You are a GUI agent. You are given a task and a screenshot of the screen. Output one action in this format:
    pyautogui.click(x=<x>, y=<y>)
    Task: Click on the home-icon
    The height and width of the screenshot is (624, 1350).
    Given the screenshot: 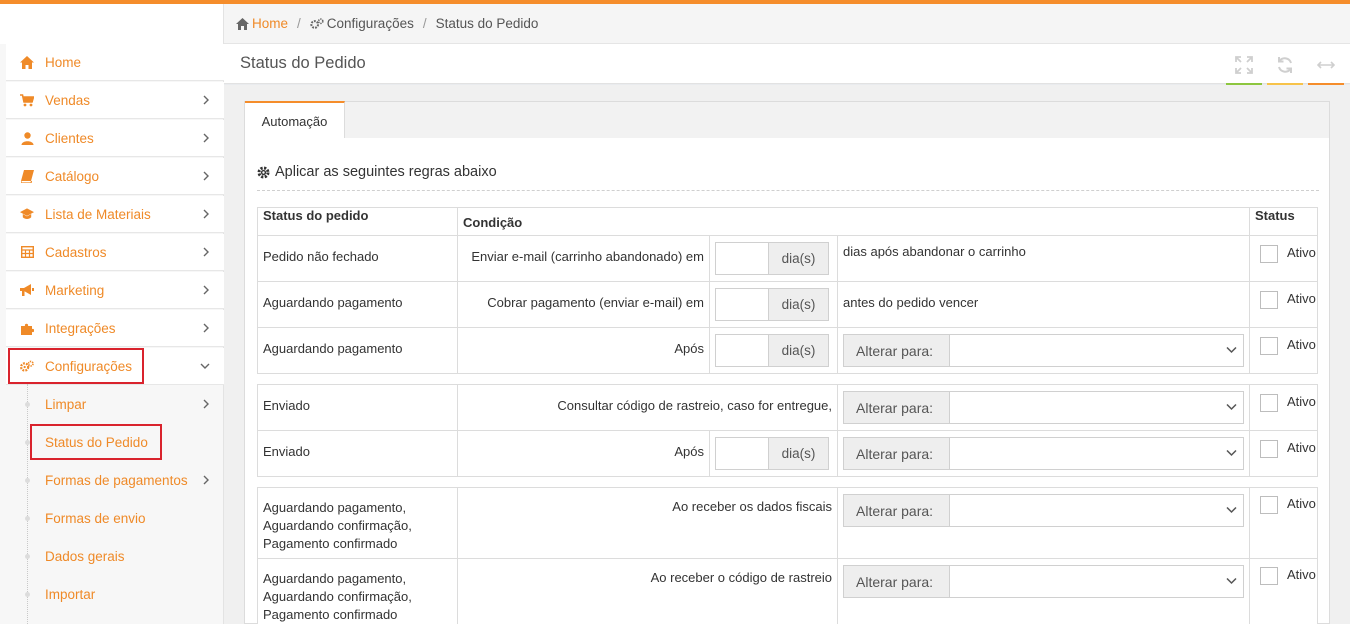 What is the action you would take?
    pyautogui.click(x=242, y=23)
    